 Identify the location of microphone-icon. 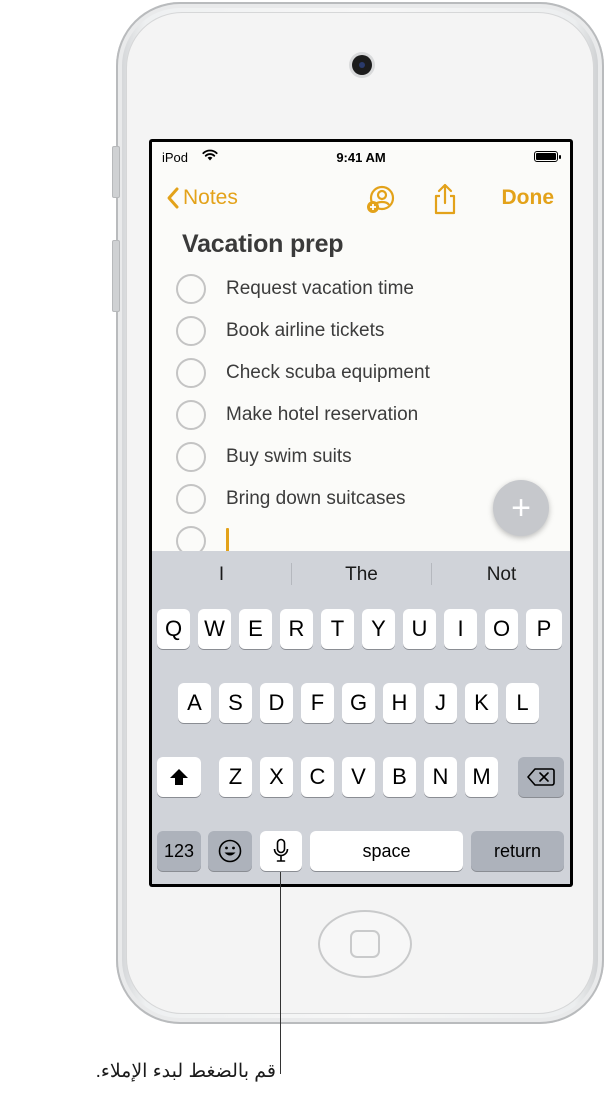
(281, 850).